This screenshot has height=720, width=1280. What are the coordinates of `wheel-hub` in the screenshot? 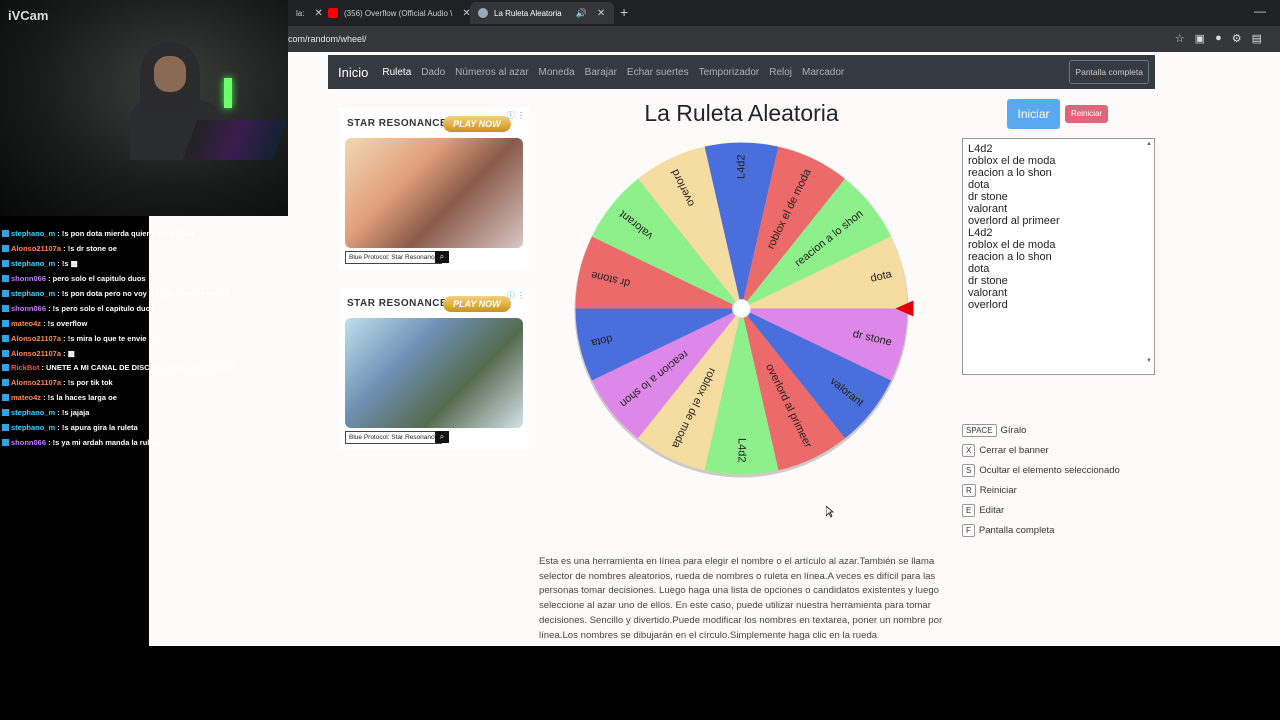 It's located at (741, 308).